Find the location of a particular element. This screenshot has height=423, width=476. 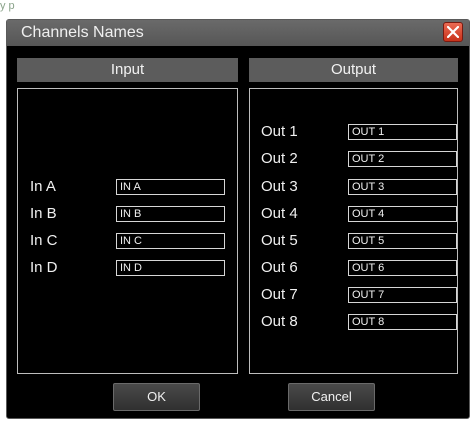

input-header: Input is located at coordinates (127, 70).